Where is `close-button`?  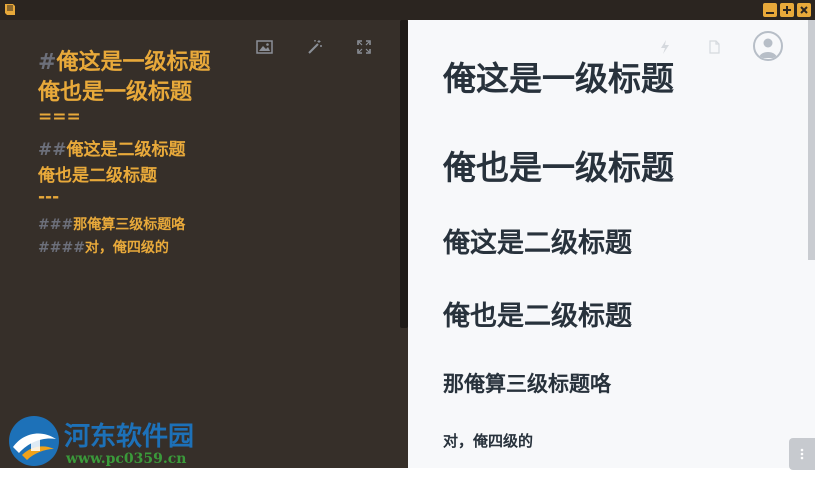
close-button is located at coordinates (804, 10).